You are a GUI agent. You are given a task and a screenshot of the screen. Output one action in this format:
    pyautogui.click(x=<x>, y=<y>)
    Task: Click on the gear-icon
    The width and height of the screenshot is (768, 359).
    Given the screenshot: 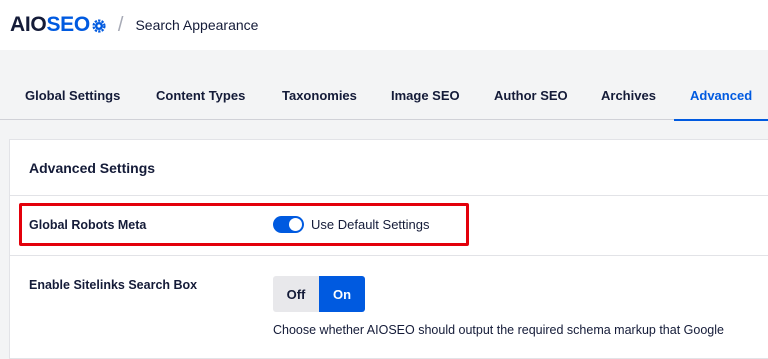 What is the action you would take?
    pyautogui.click(x=99, y=25)
    